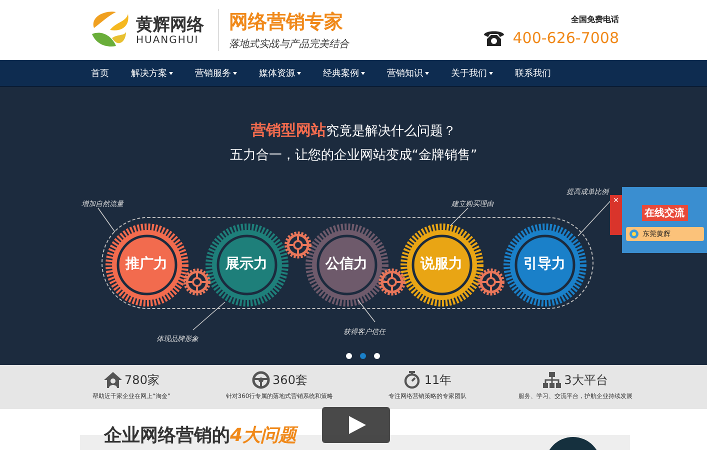 The image size is (707, 450). I want to click on nav-item: 联系我们, so click(533, 73).